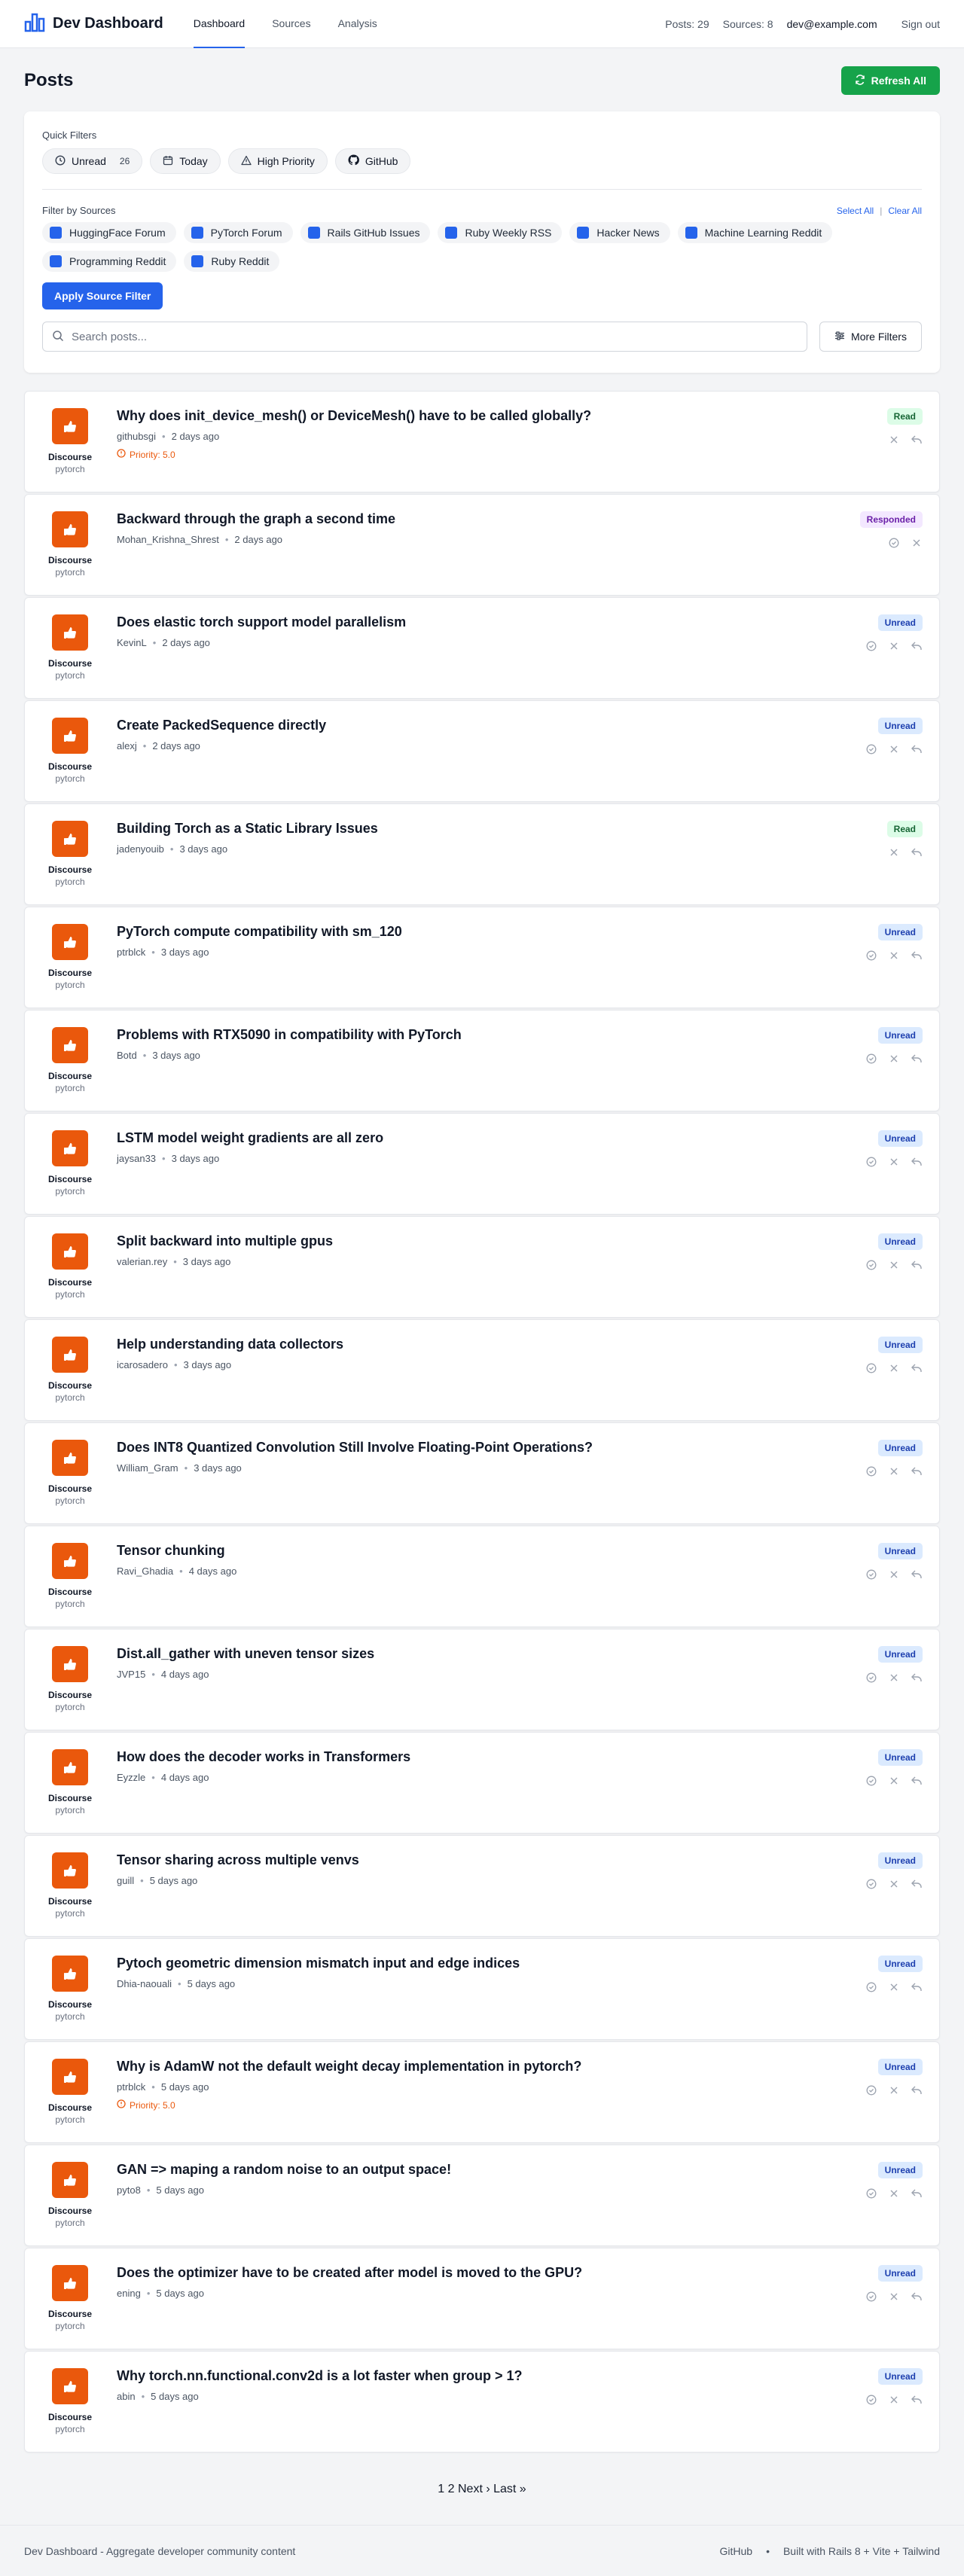 This screenshot has height=2576, width=964. Describe the element at coordinates (93, 24) in the screenshot. I see `brand: Dev Dashboard` at that location.